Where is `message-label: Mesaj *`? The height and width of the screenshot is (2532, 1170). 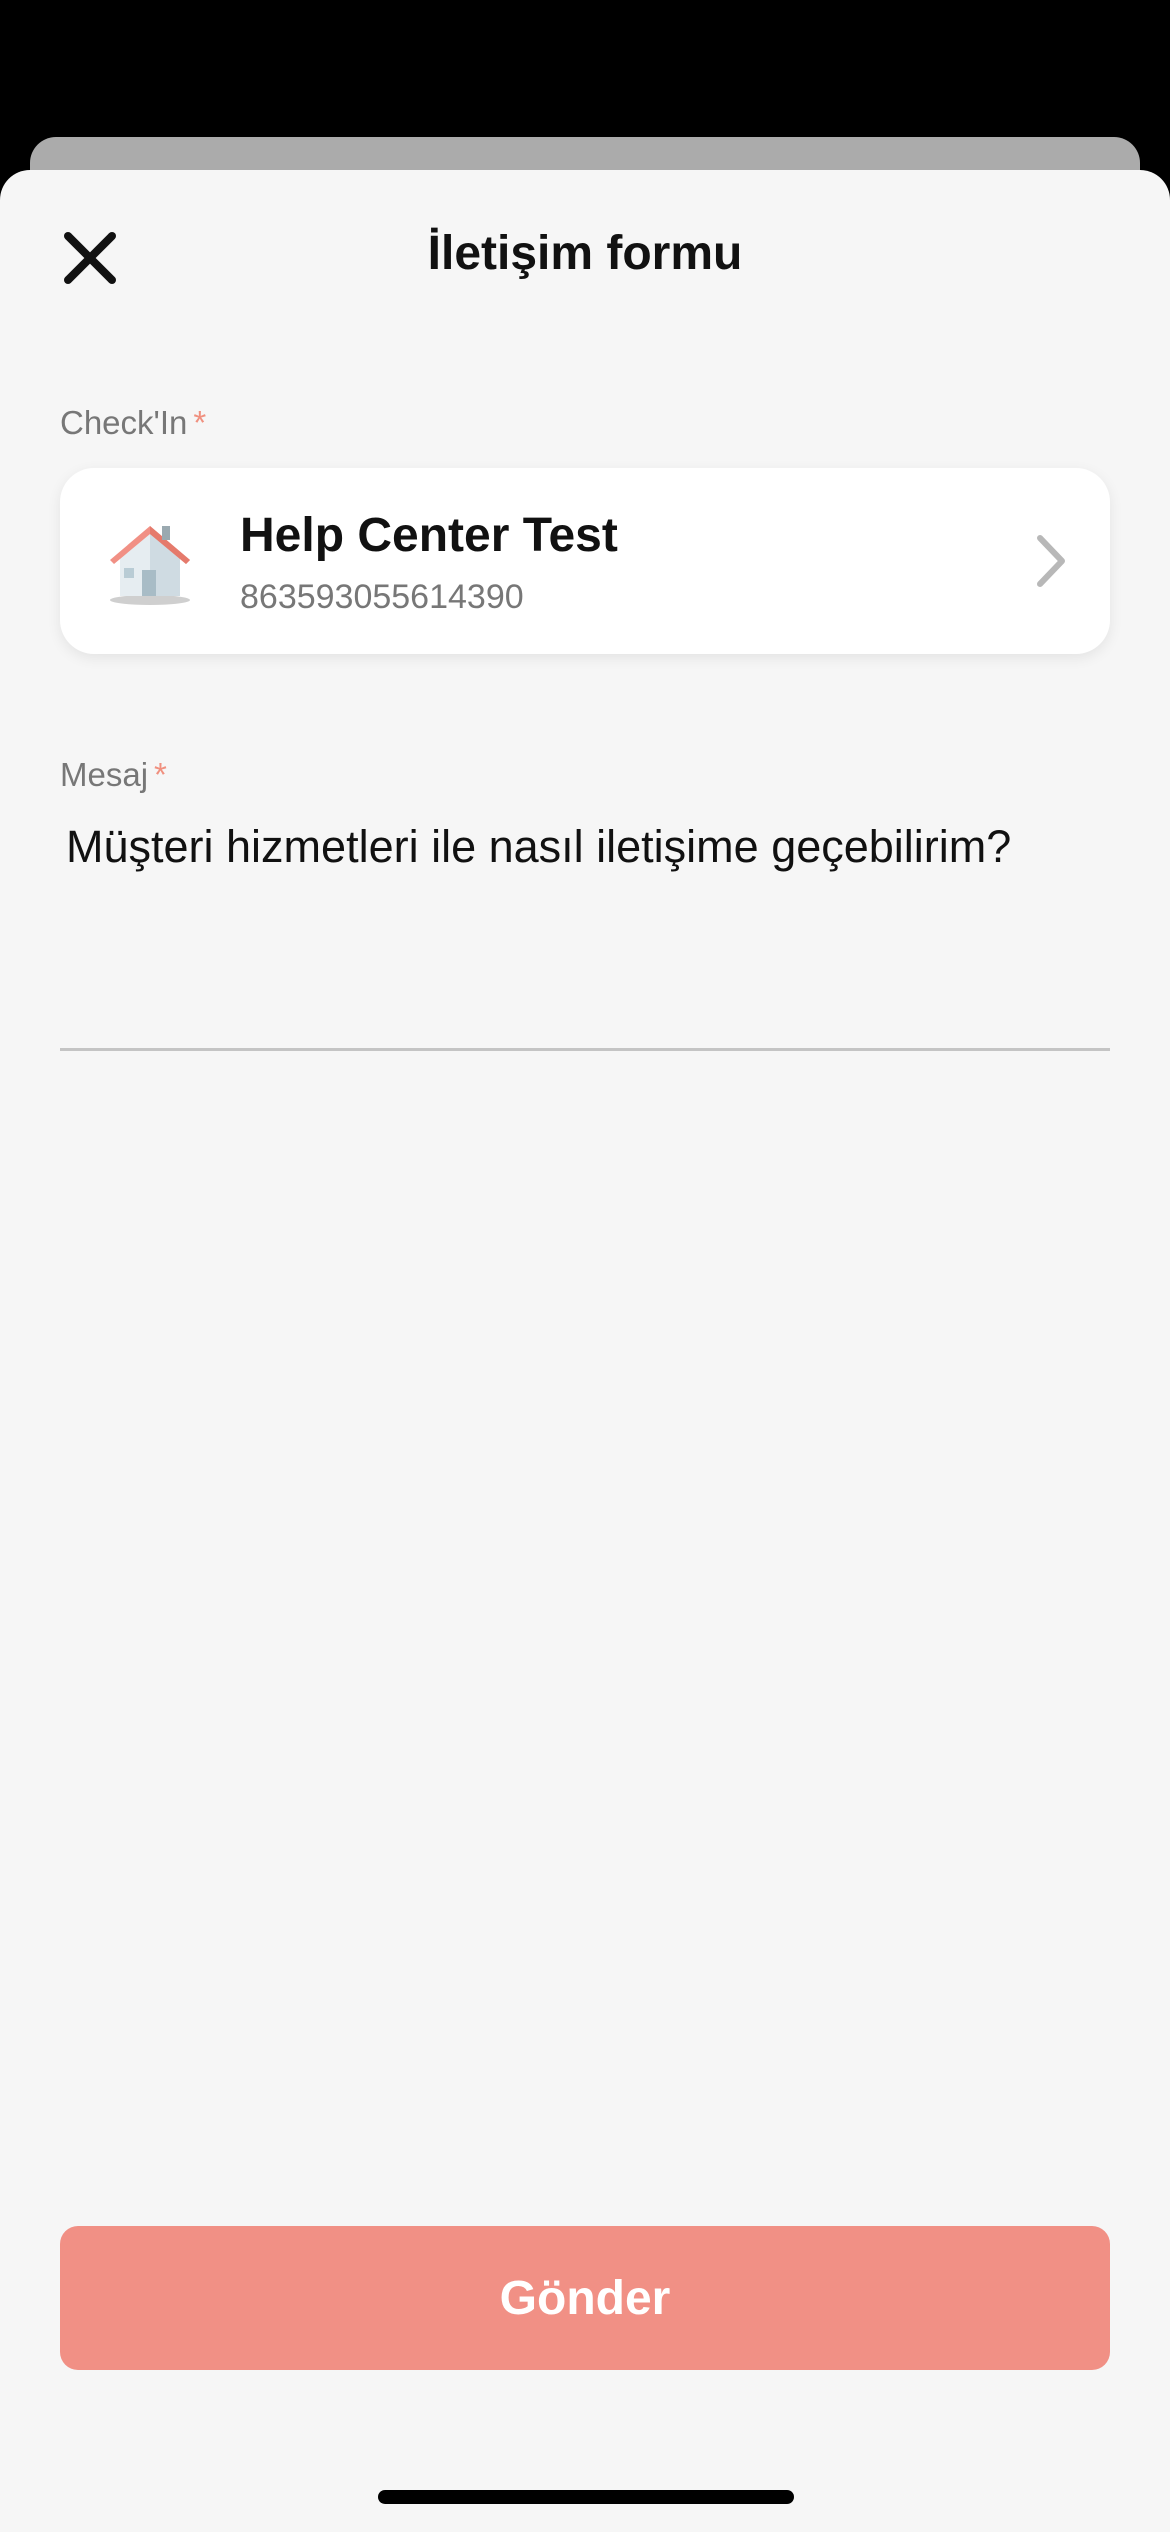
message-label: Mesaj * is located at coordinates (113, 775).